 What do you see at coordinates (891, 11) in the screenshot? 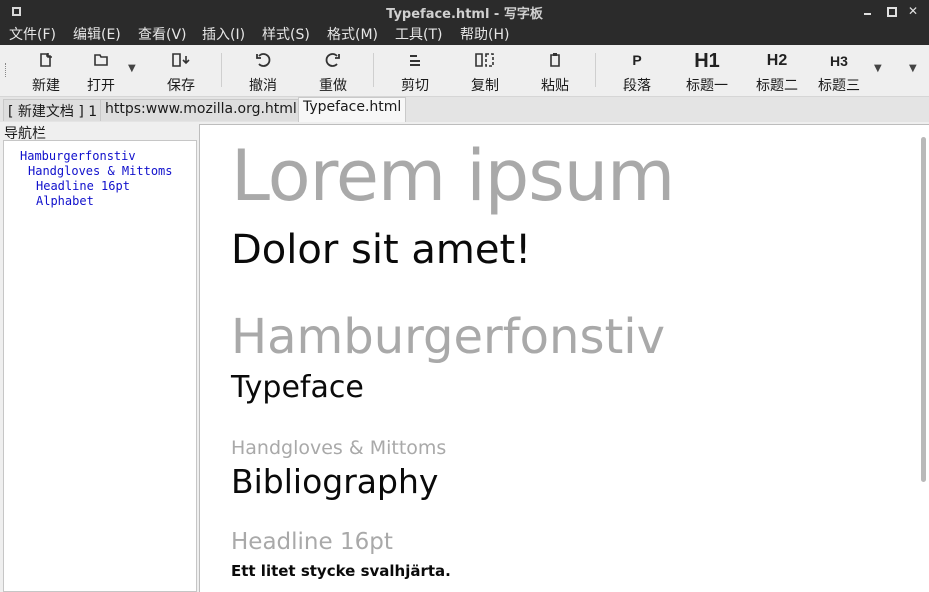
I see `maximize-button` at bounding box center [891, 11].